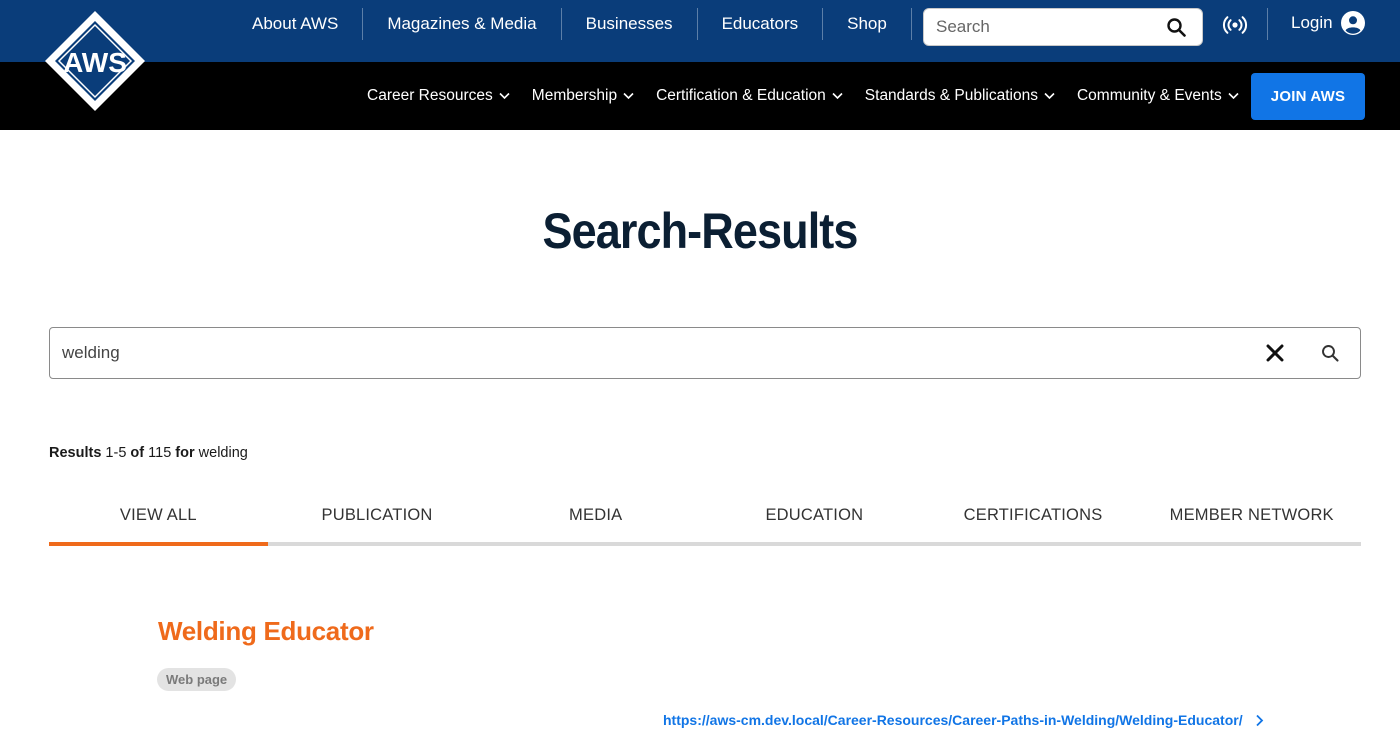 The width and height of the screenshot is (1400, 750). I want to click on result-title: Welding Educator, so click(266, 631).